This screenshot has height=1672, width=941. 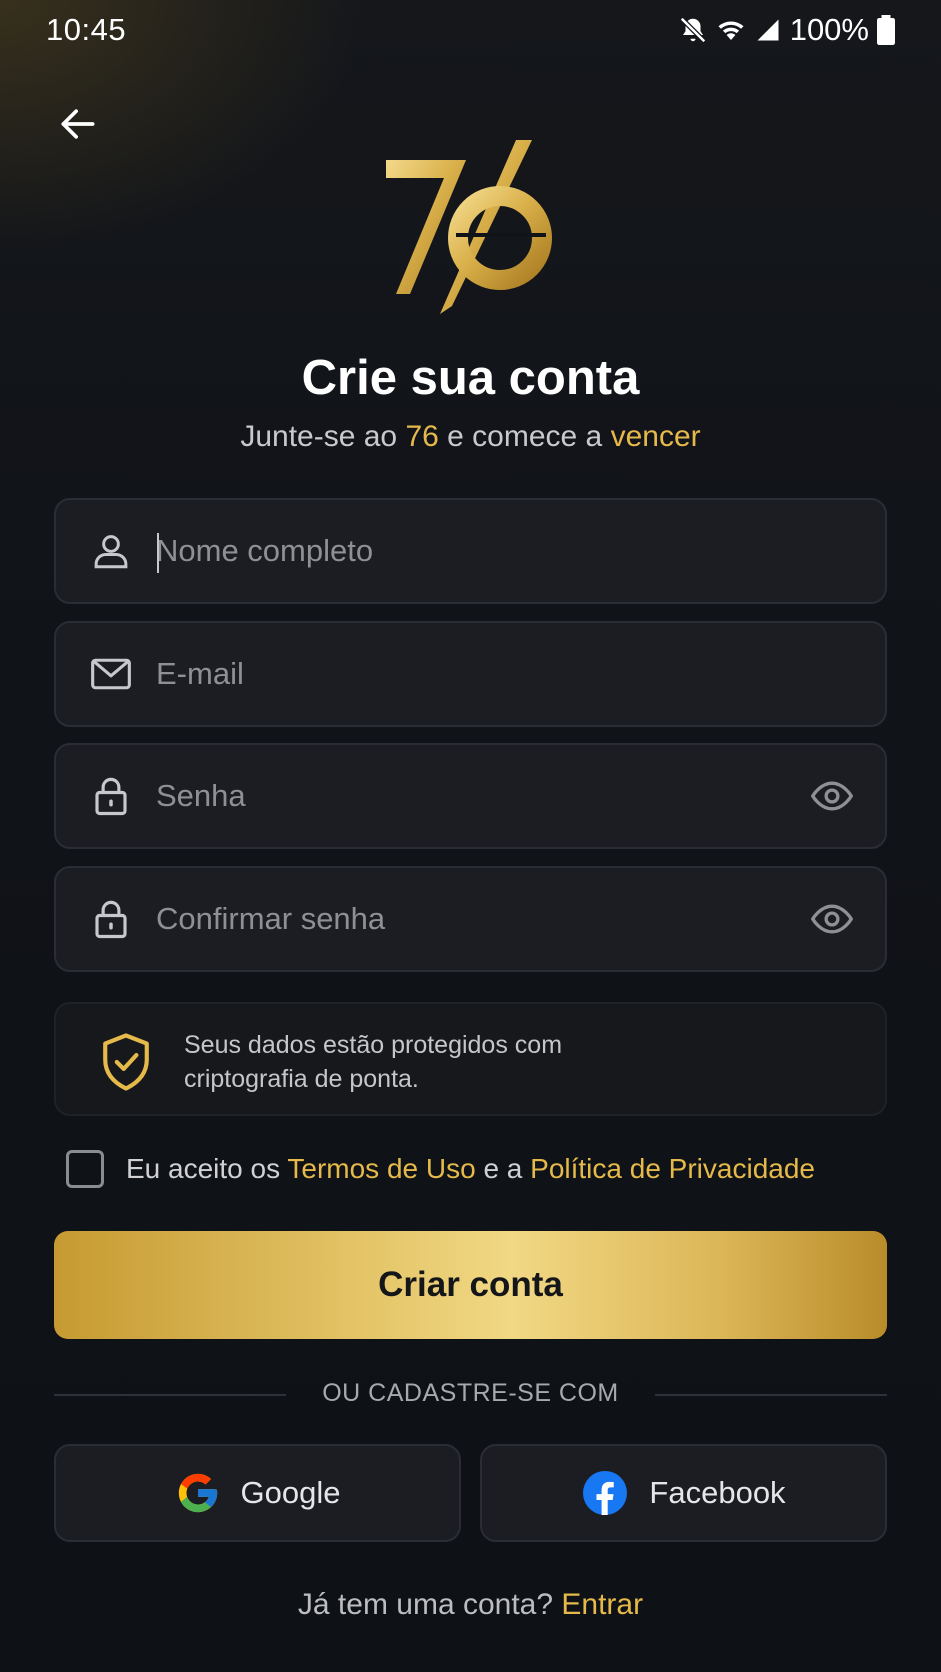 What do you see at coordinates (456, 674) in the screenshot?
I see `email-input` at bounding box center [456, 674].